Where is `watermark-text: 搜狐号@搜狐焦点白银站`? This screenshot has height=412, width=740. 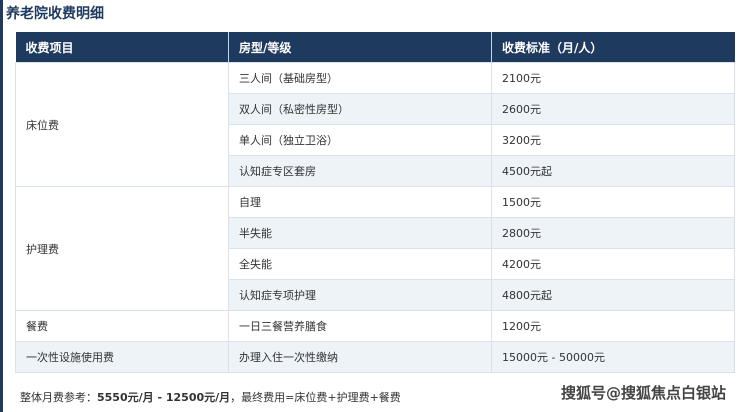
watermark-text: 搜狐号@搜狐焦点白银站 is located at coordinates (643, 393).